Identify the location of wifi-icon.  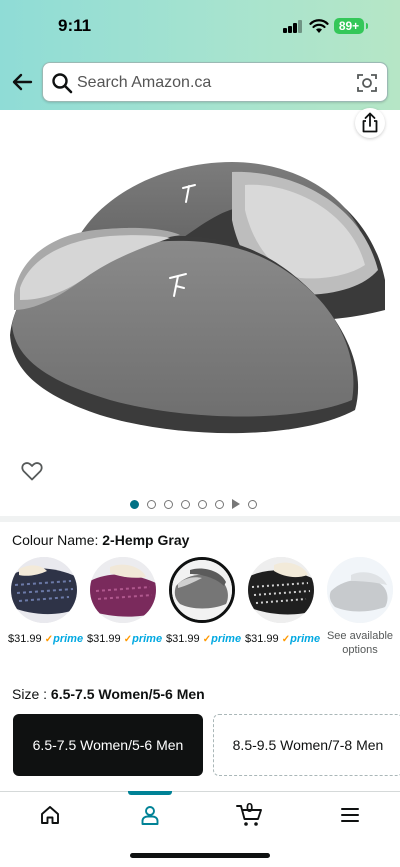
(319, 26).